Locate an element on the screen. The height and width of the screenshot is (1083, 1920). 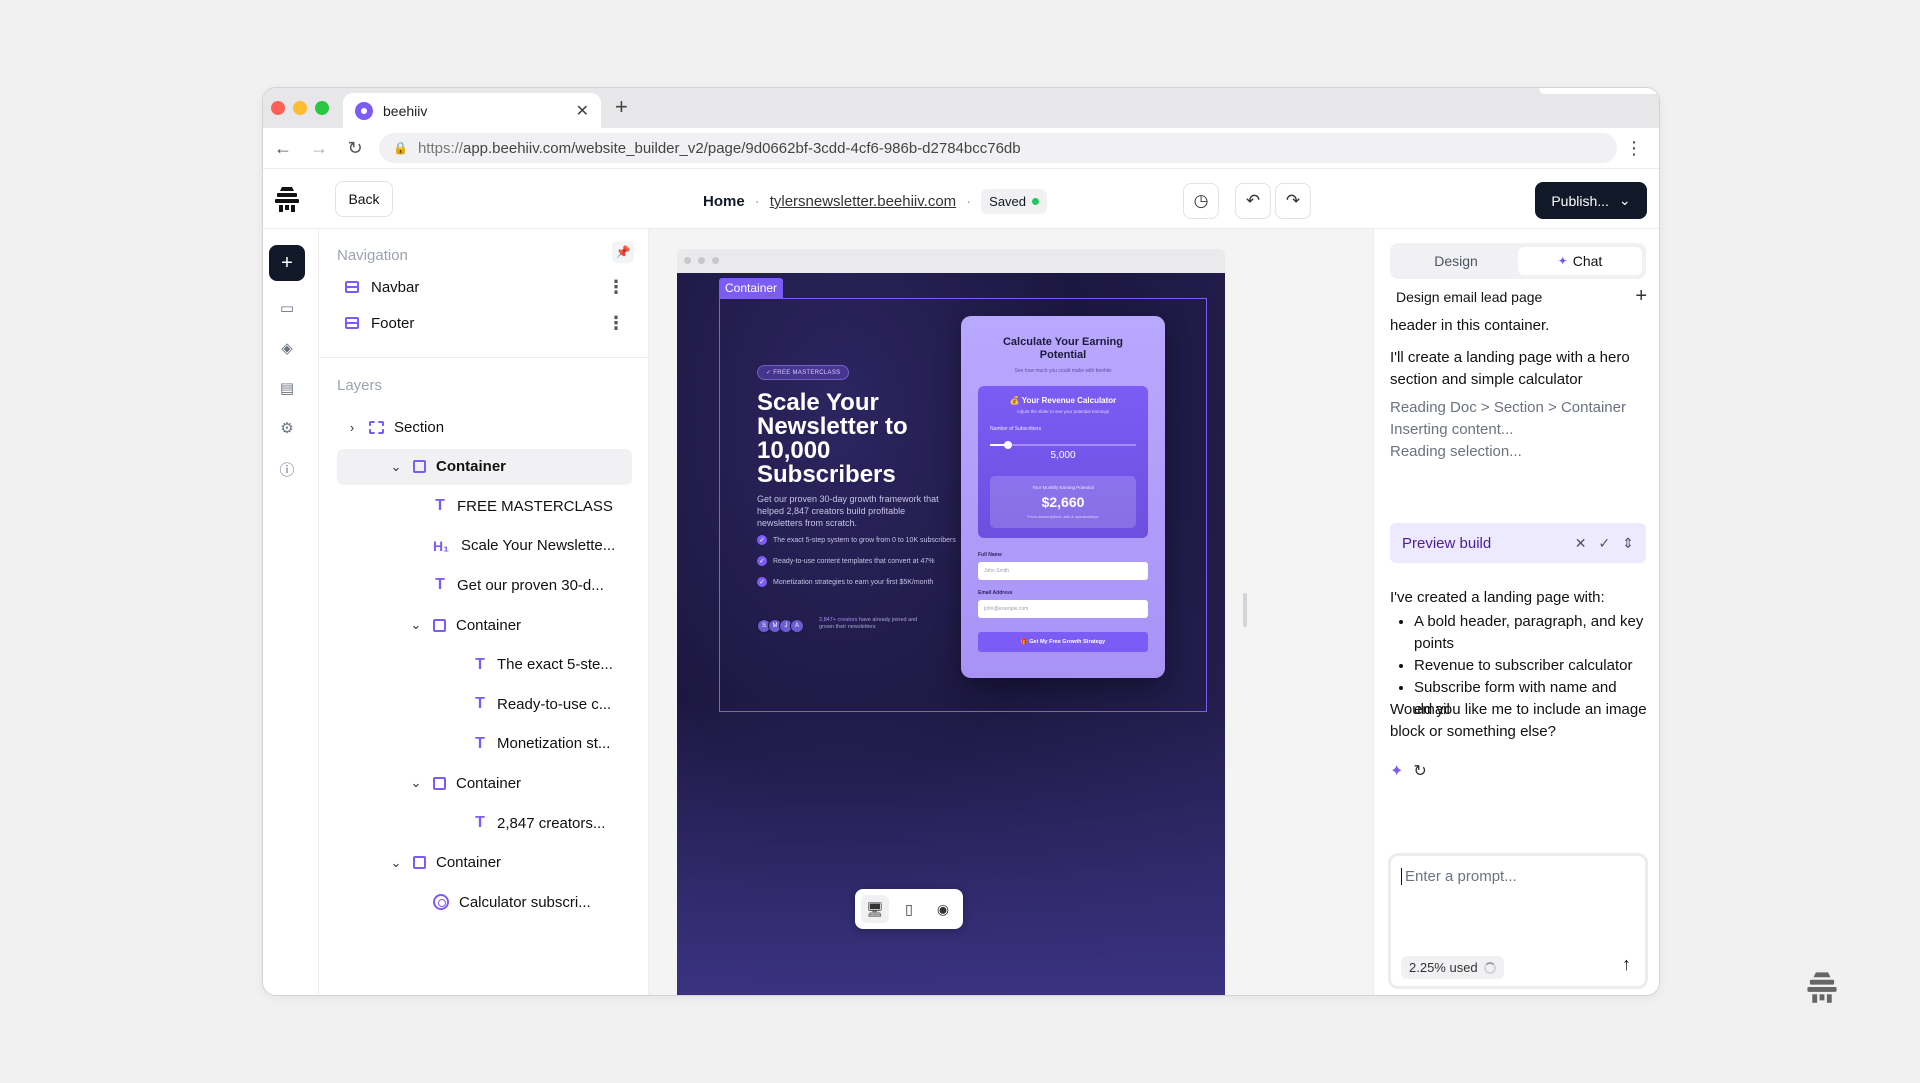
chevron-right-icon: › is located at coordinates (352, 427).